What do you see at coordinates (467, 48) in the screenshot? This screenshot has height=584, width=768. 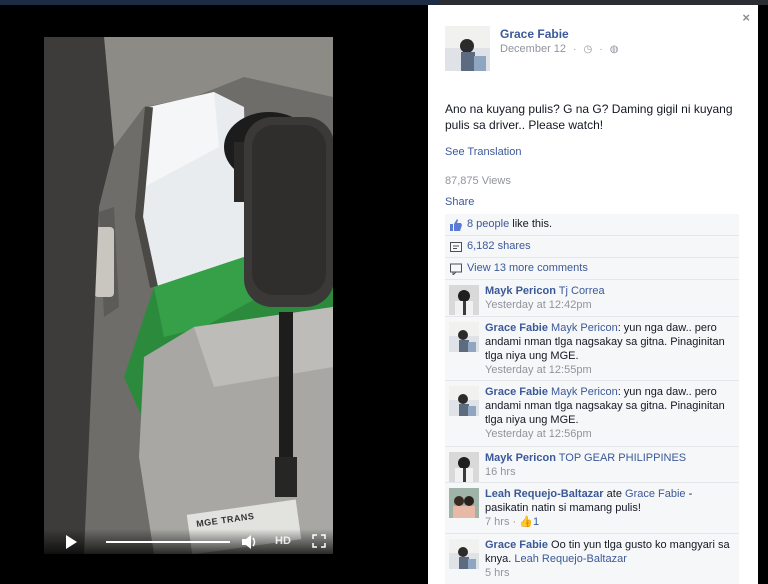 I see `author-avatar` at bounding box center [467, 48].